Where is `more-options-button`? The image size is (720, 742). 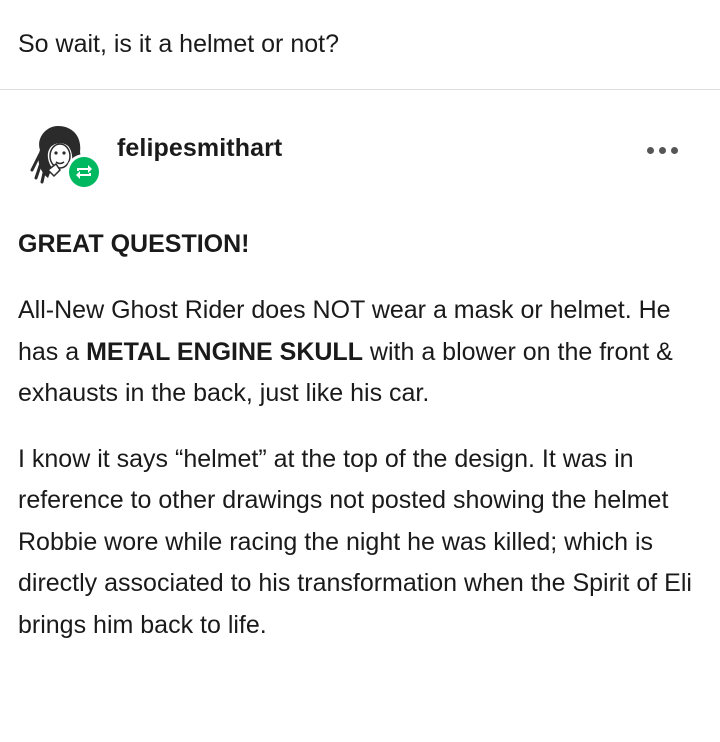 more-options-button is located at coordinates (662, 150).